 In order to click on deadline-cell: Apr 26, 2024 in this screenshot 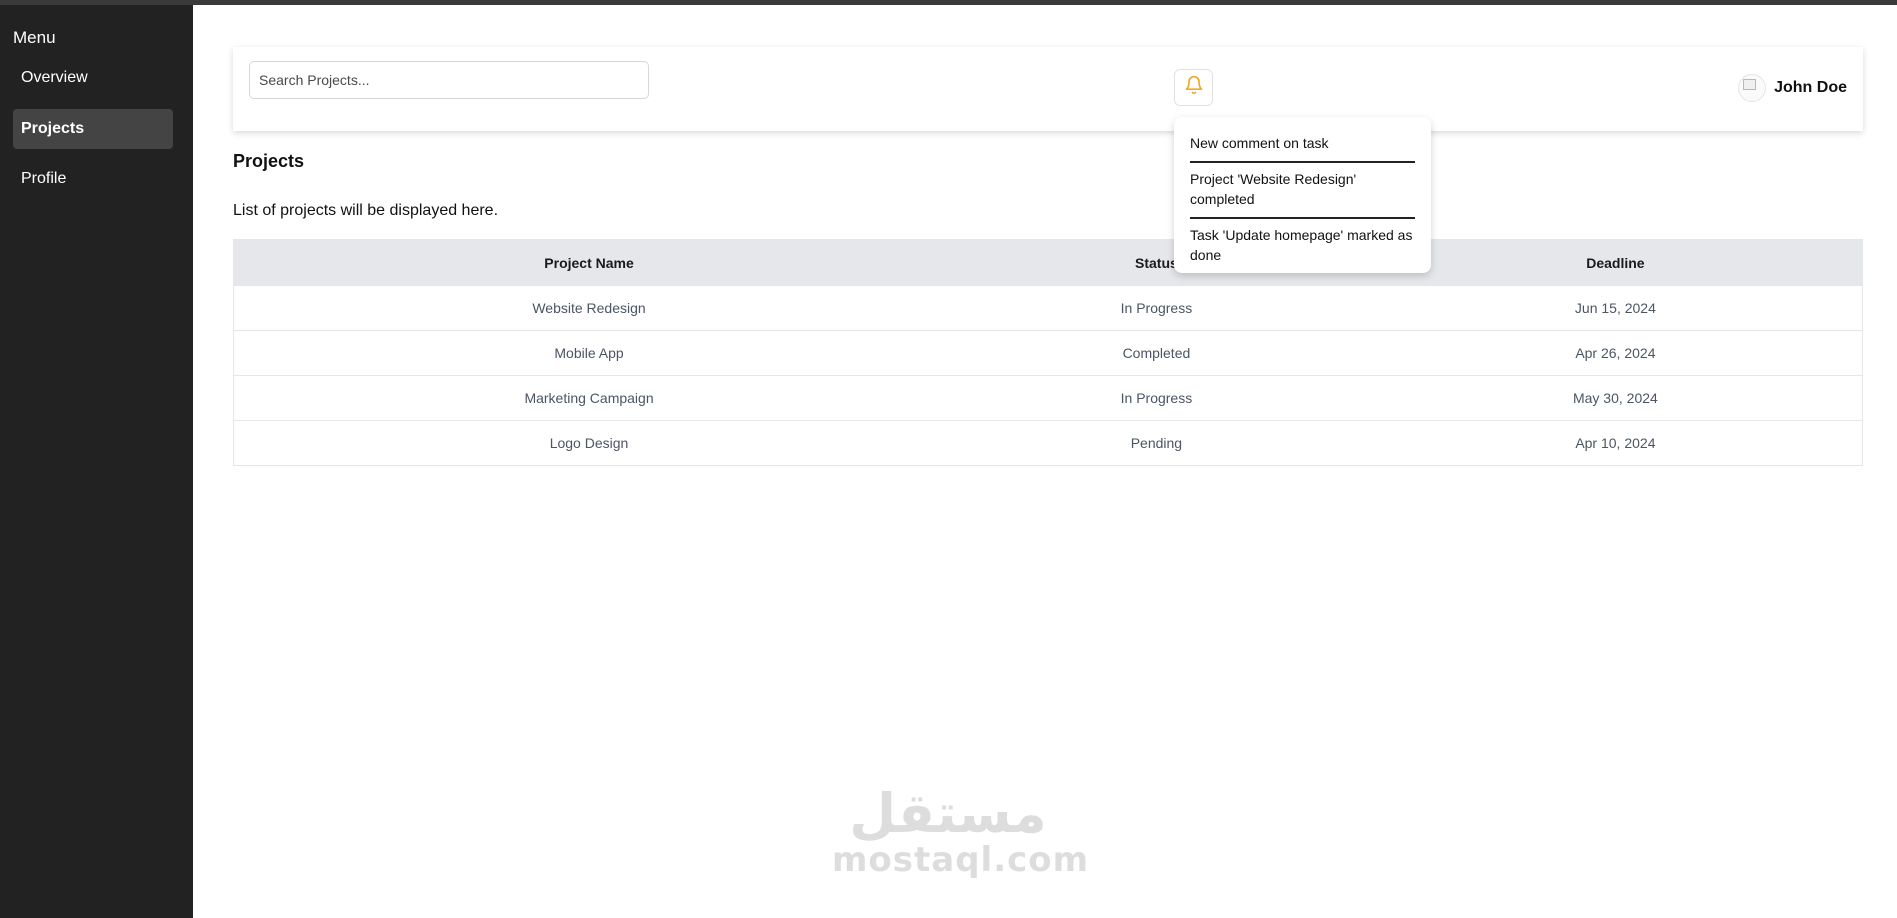, I will do `click(1615, 353)`.